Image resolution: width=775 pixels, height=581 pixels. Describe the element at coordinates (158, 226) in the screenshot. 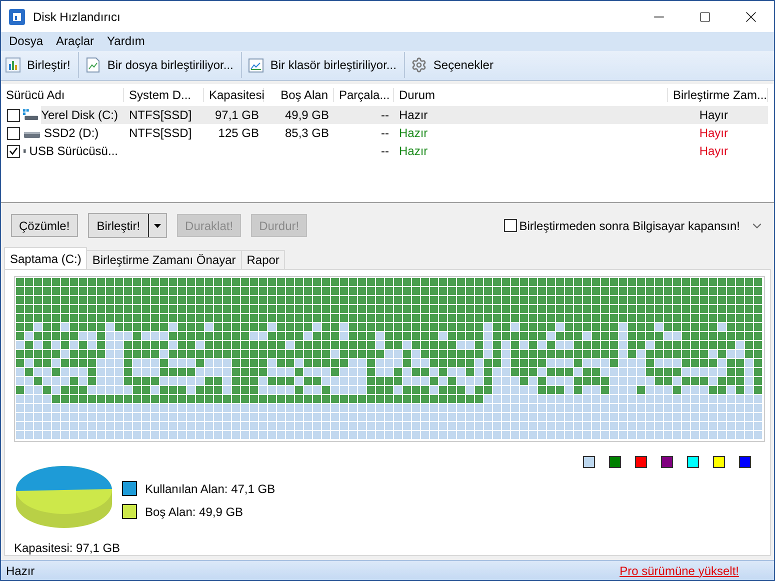

I see `caret-icon` at that location.